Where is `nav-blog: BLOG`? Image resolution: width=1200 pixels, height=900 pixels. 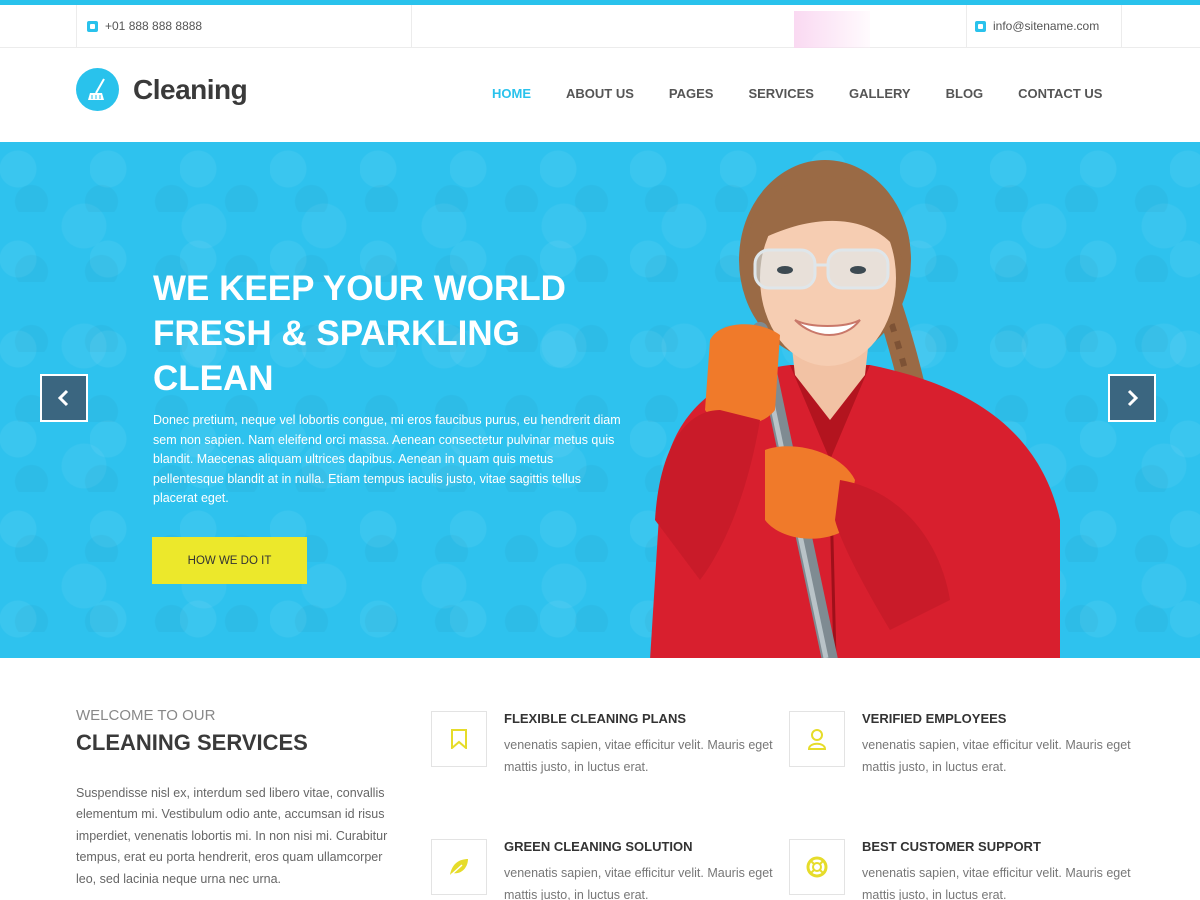
nav-blog: BLOG is located at coordinates (965, 93).